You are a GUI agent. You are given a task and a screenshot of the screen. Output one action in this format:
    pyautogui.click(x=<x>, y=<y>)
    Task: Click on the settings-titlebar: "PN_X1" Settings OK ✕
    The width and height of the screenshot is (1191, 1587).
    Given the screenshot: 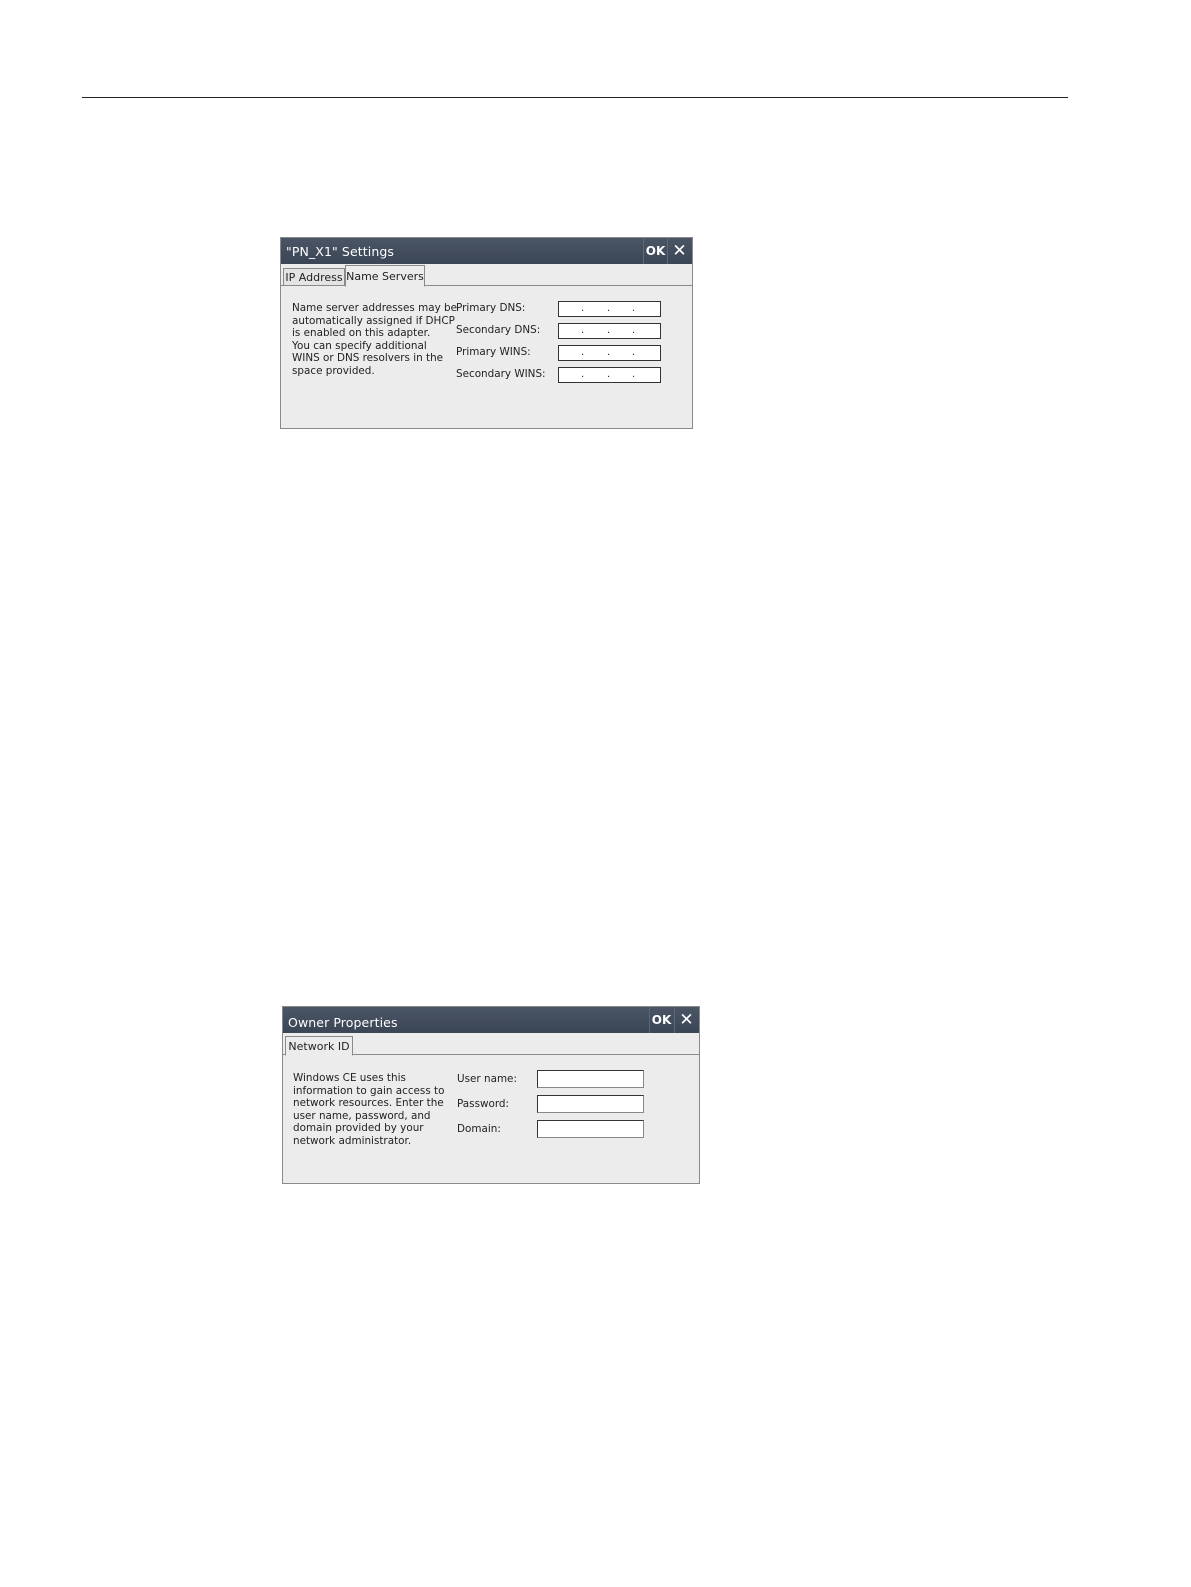 What is the action you would take?
    pyautogui.click(x=486, y=251)
    